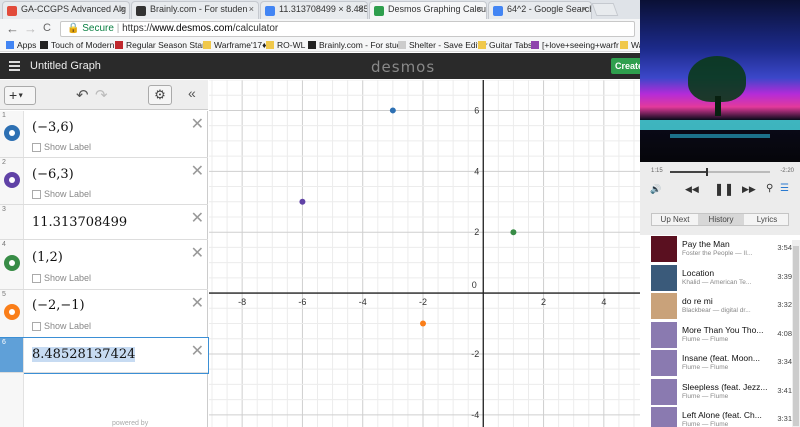 The width and height of the screenshot is (800, 427). Describe the element at coordinates (192, 93) in the screenshot. I see `collapse-panel-icon: «` at that location.